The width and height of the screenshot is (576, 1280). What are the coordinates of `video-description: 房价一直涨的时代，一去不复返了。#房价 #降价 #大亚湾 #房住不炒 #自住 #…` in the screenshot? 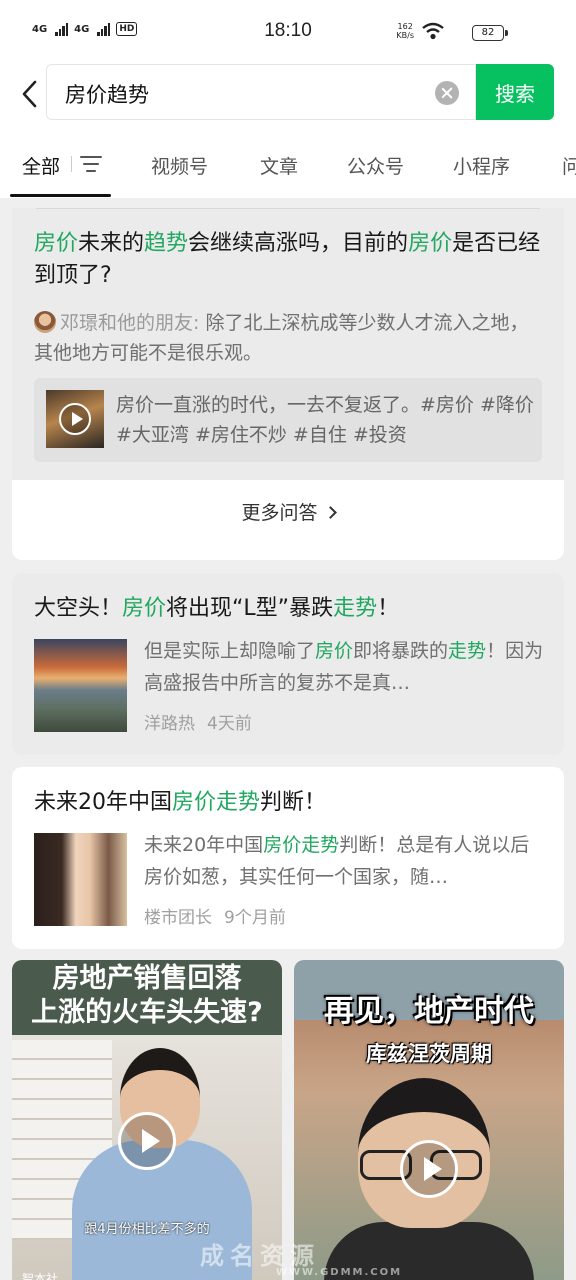 It's located at (325, 420).